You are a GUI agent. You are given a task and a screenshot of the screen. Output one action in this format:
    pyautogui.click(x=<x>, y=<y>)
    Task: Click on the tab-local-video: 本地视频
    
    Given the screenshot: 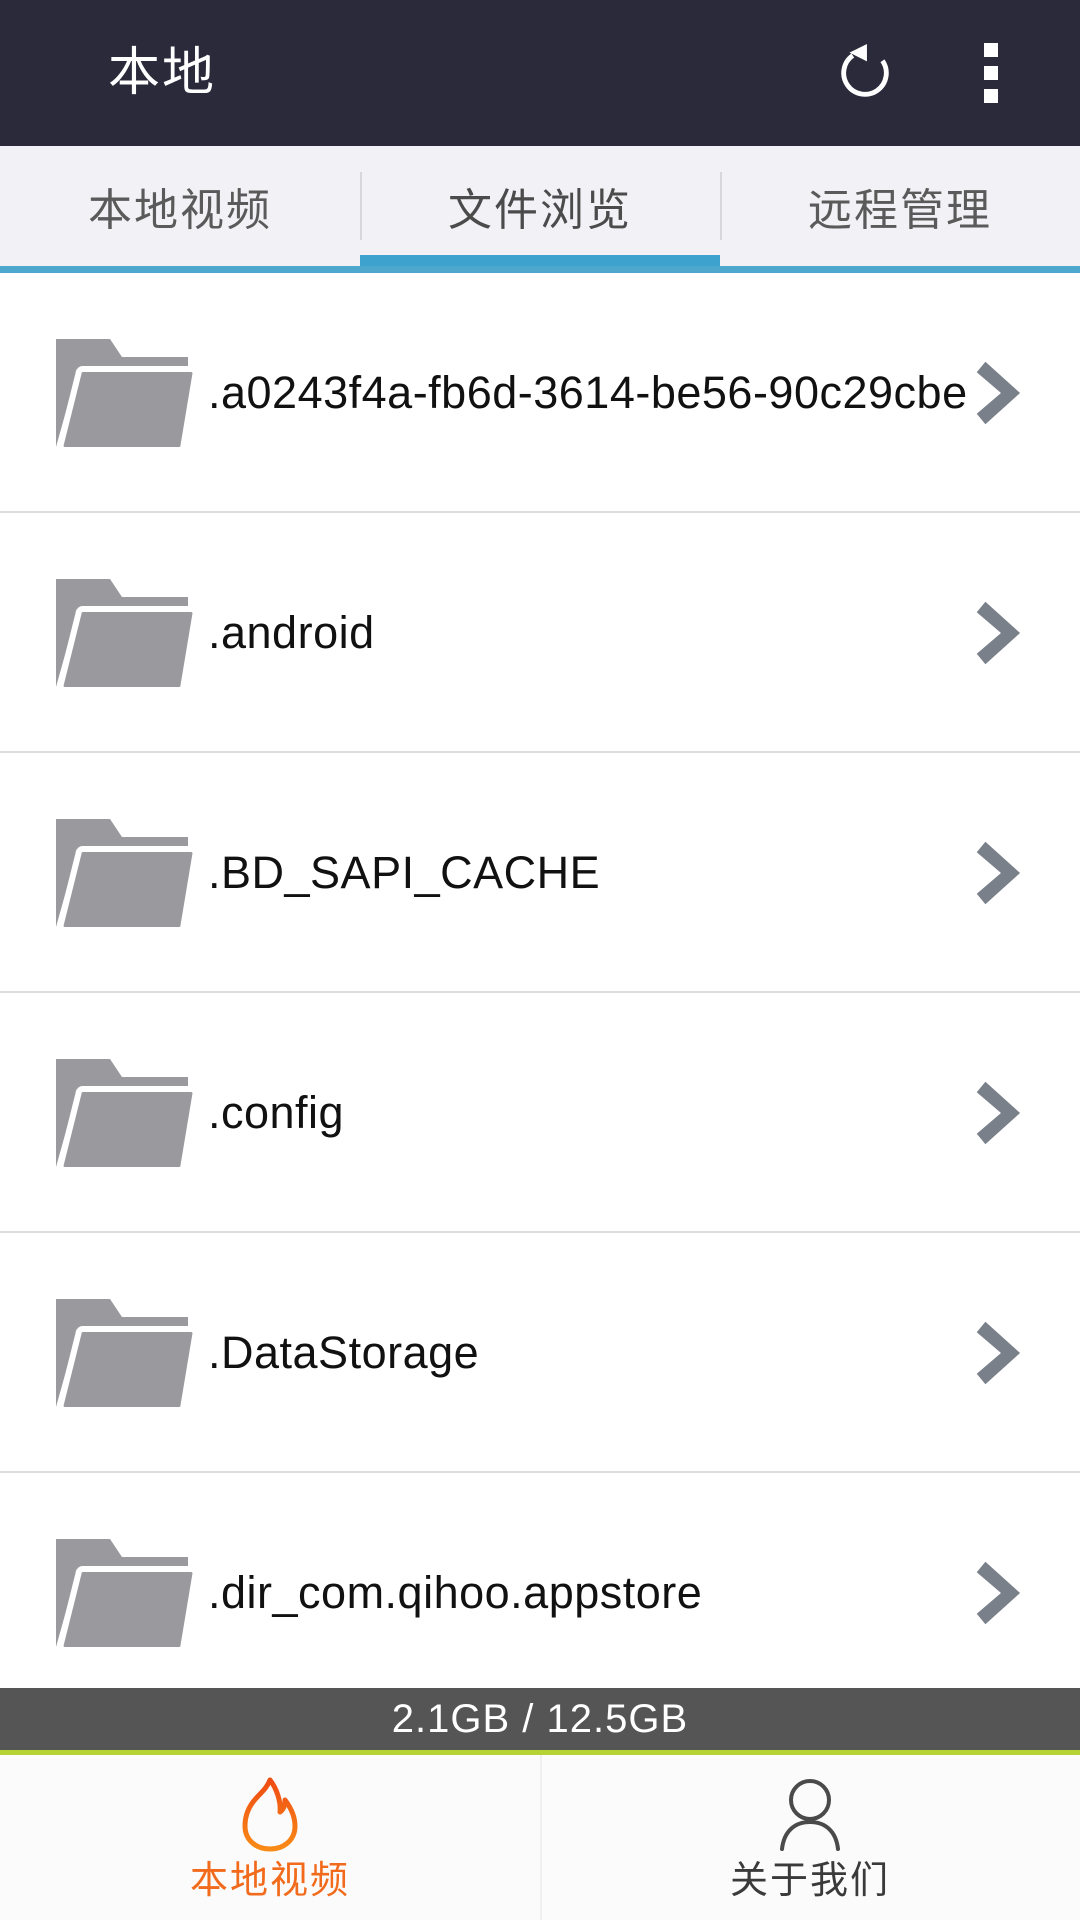 What is the action you would take?
    pyautogui.click(x=180, y=206)
    